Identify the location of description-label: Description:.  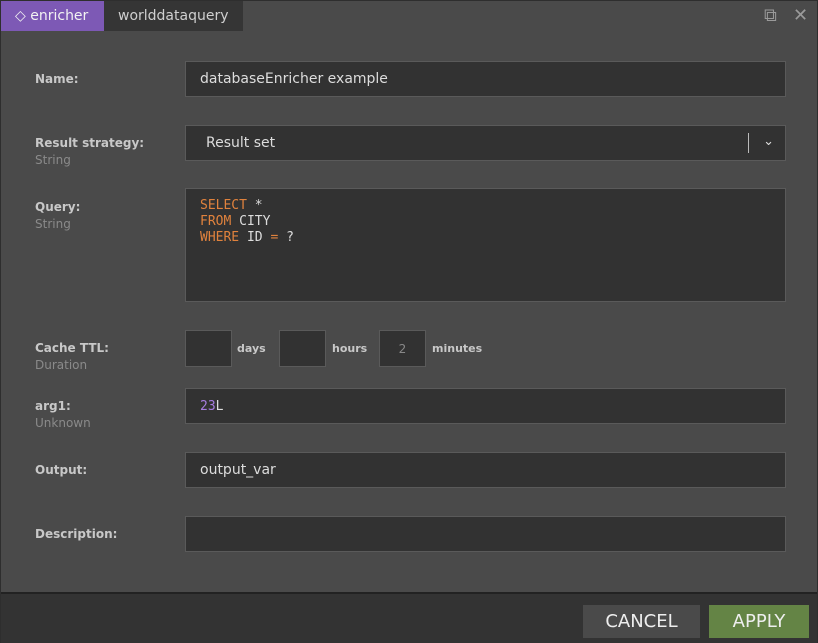
(76, 534).